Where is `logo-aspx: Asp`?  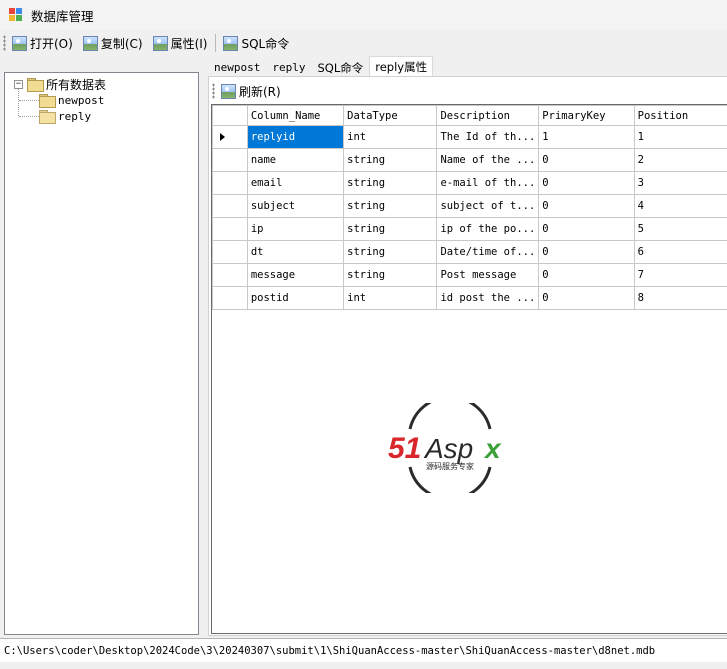 logo-aspx: Asp is located at coordinates (448, 448).